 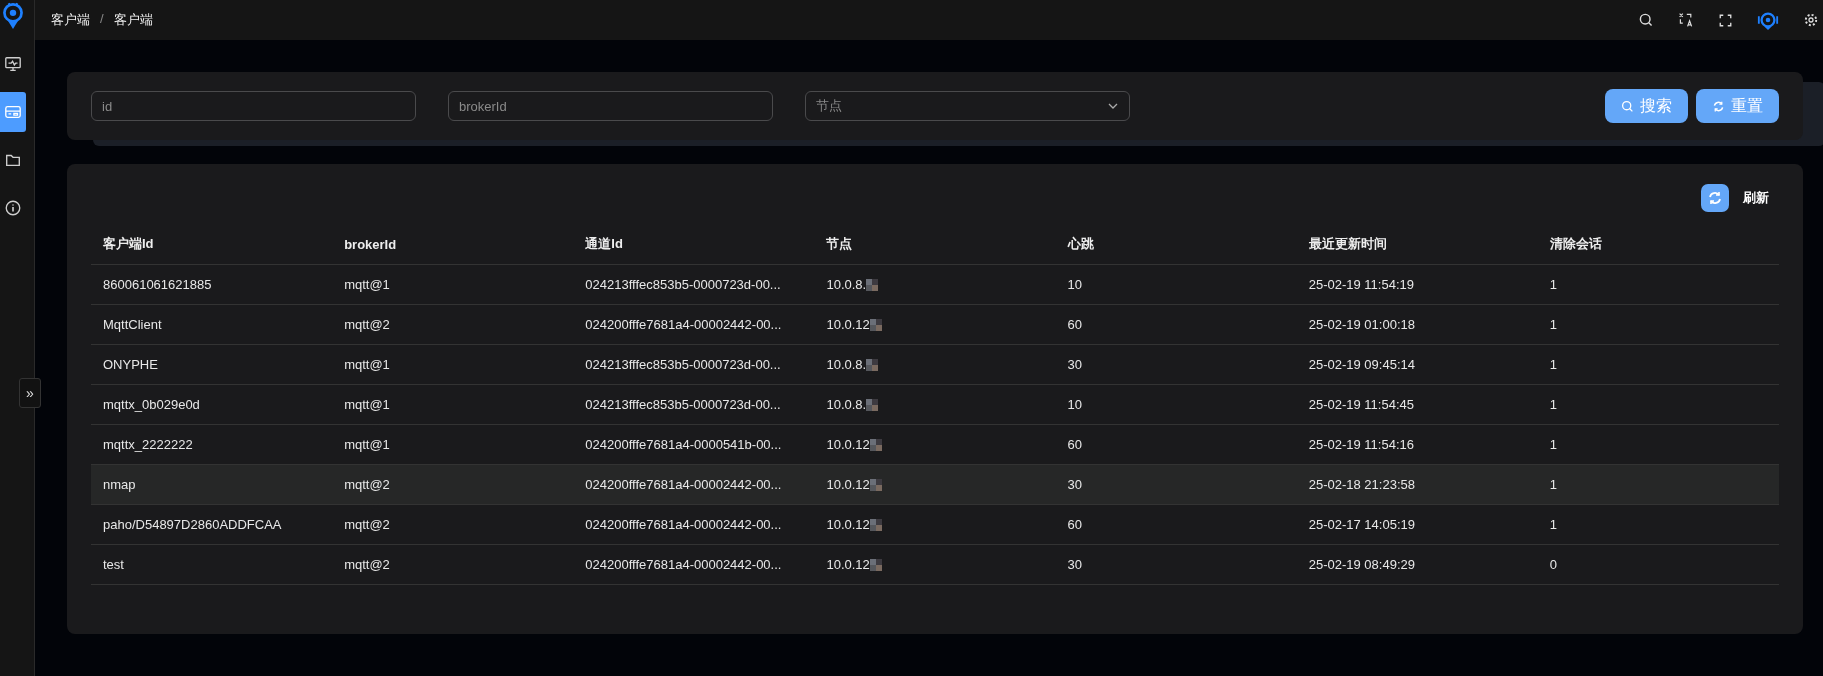 I want to click on table-cell: MqttClient, so click(x=132, y=324).